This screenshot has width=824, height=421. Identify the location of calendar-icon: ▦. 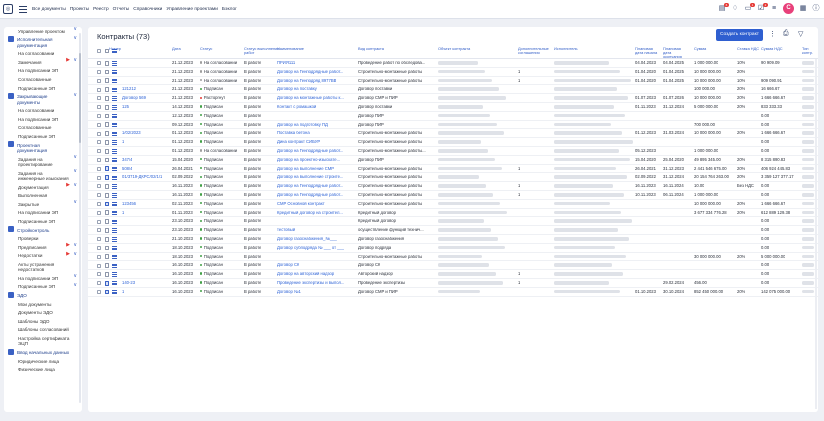
(803, 9).